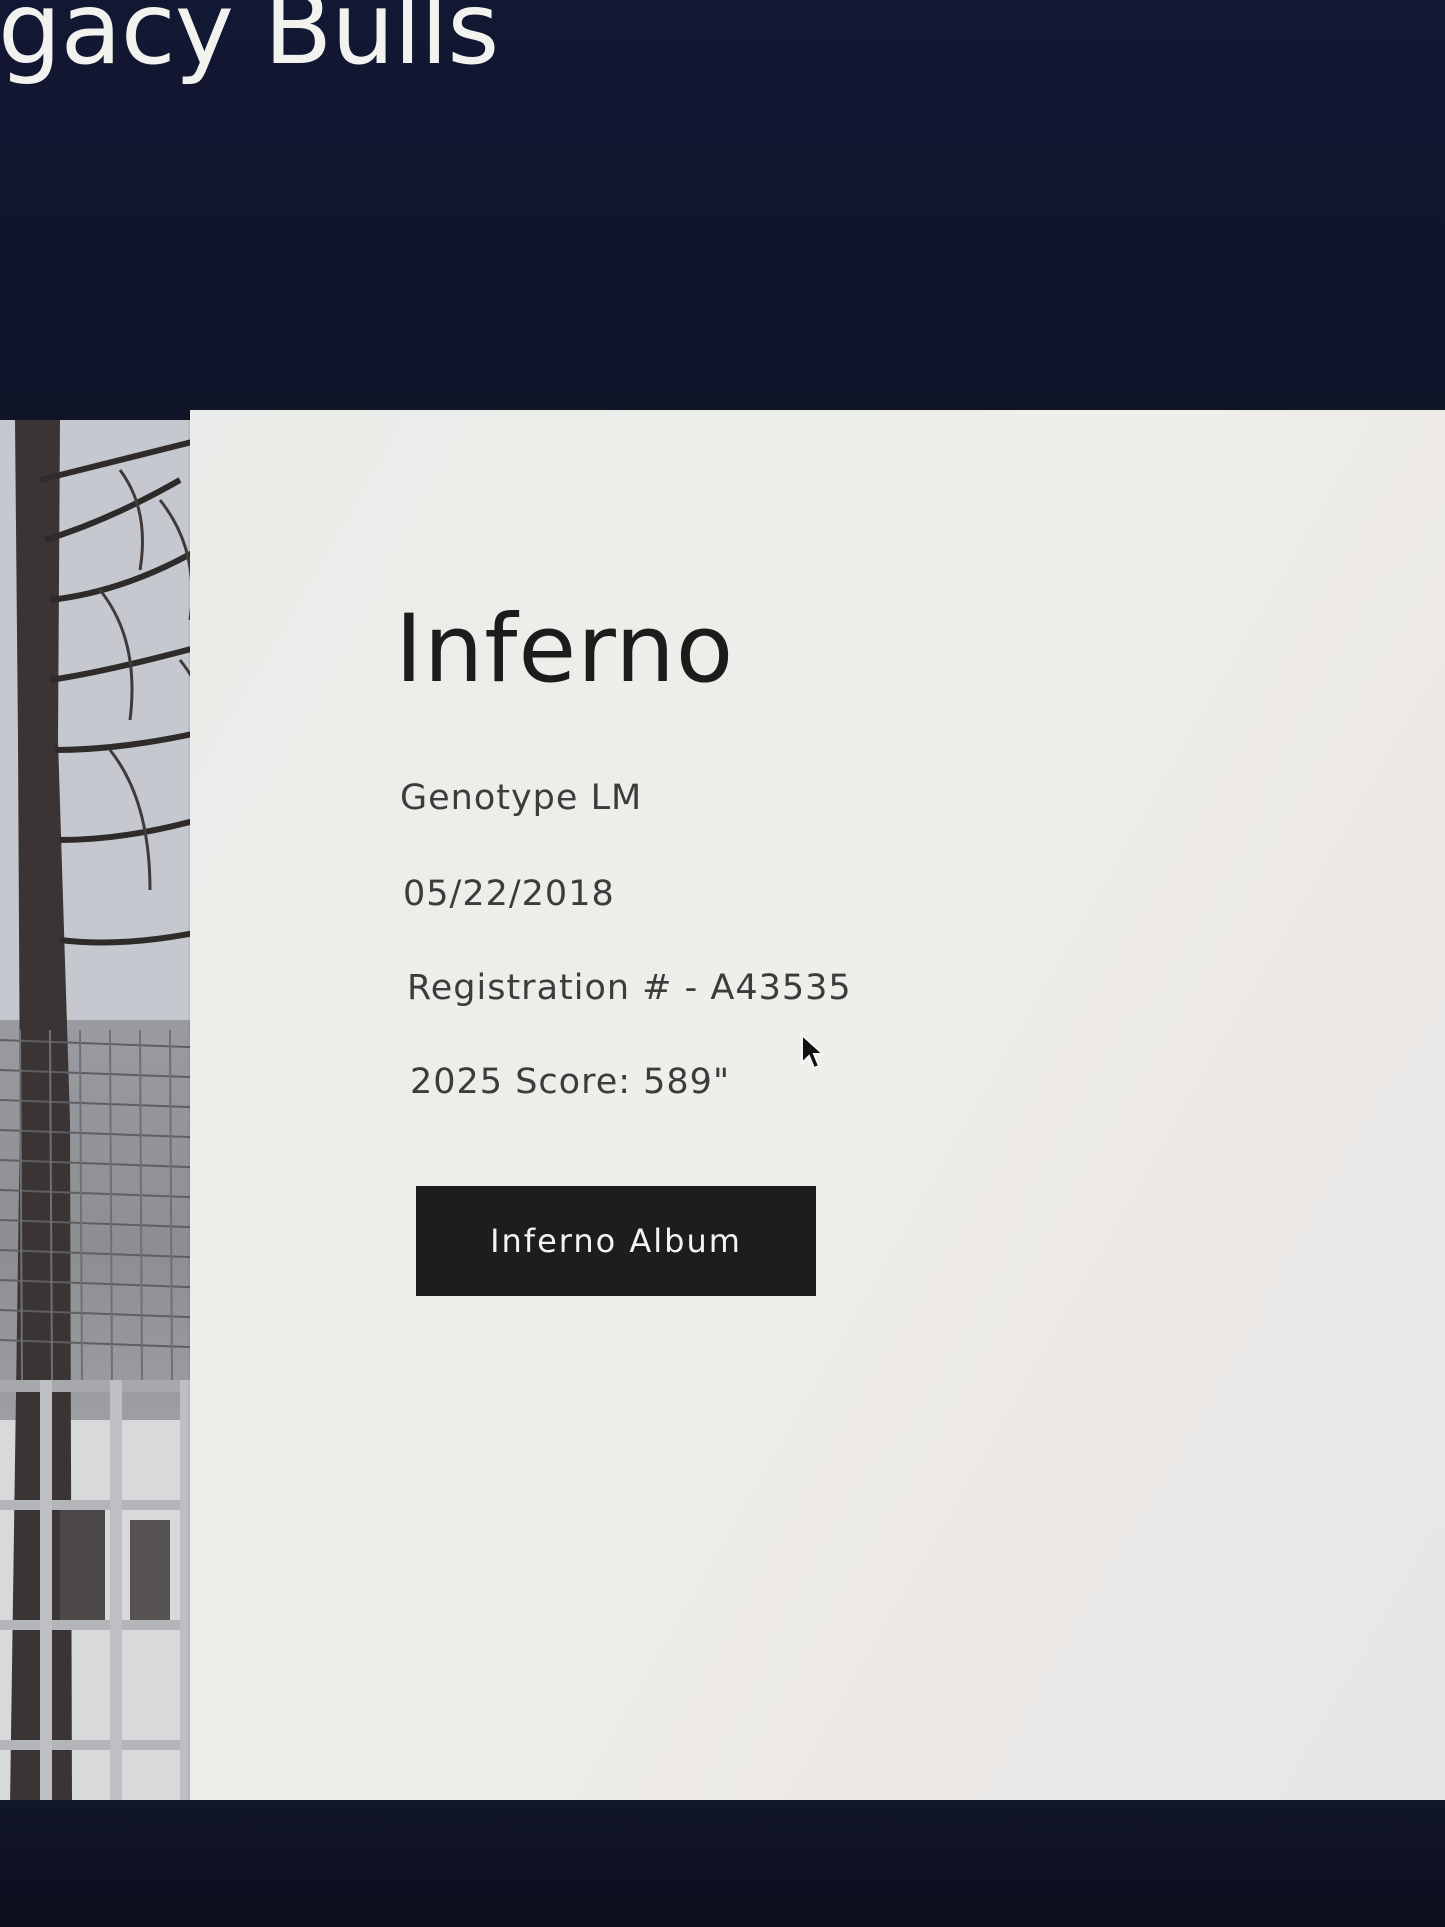  What do you see at coordinates (249, 43) in the screenshot?
I see `section-title: gacy Bulls` at bounding box center [249, 43].